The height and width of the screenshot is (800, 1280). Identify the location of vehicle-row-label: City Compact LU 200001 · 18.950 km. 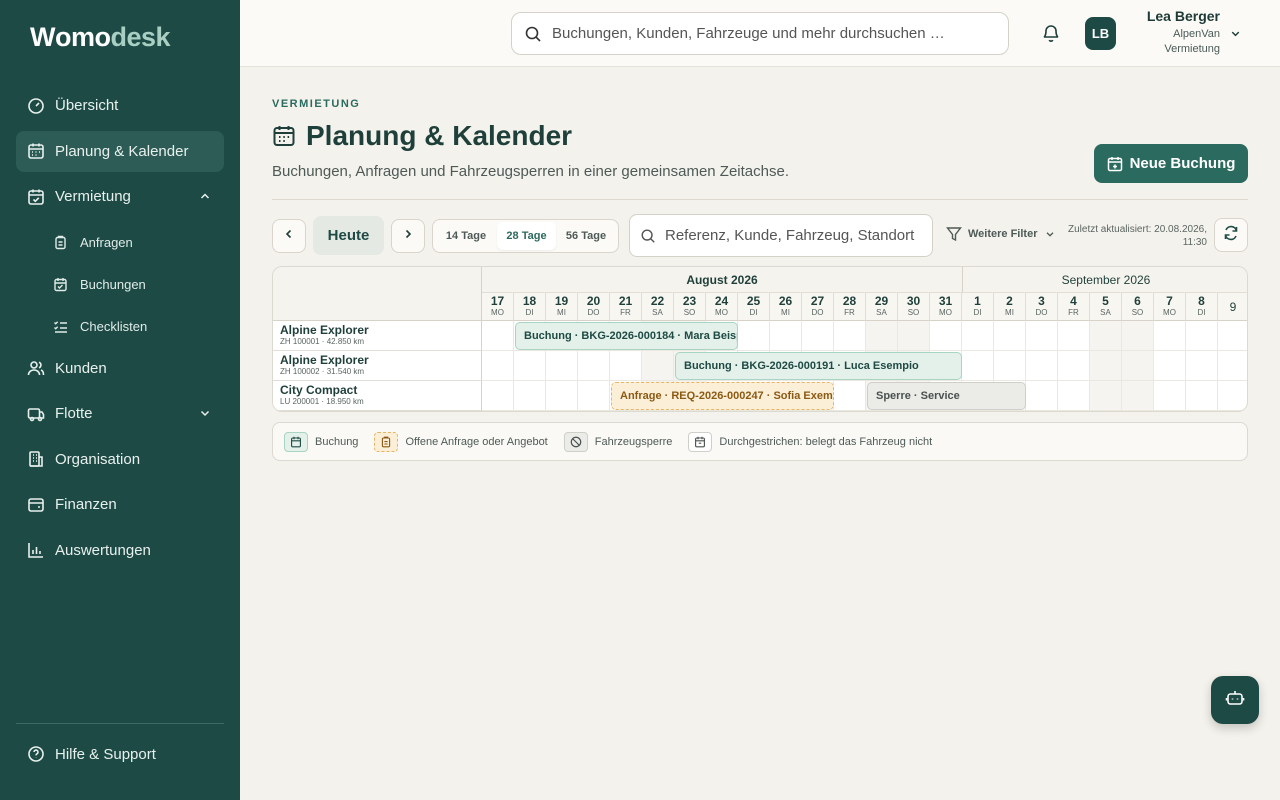
(377, 396).